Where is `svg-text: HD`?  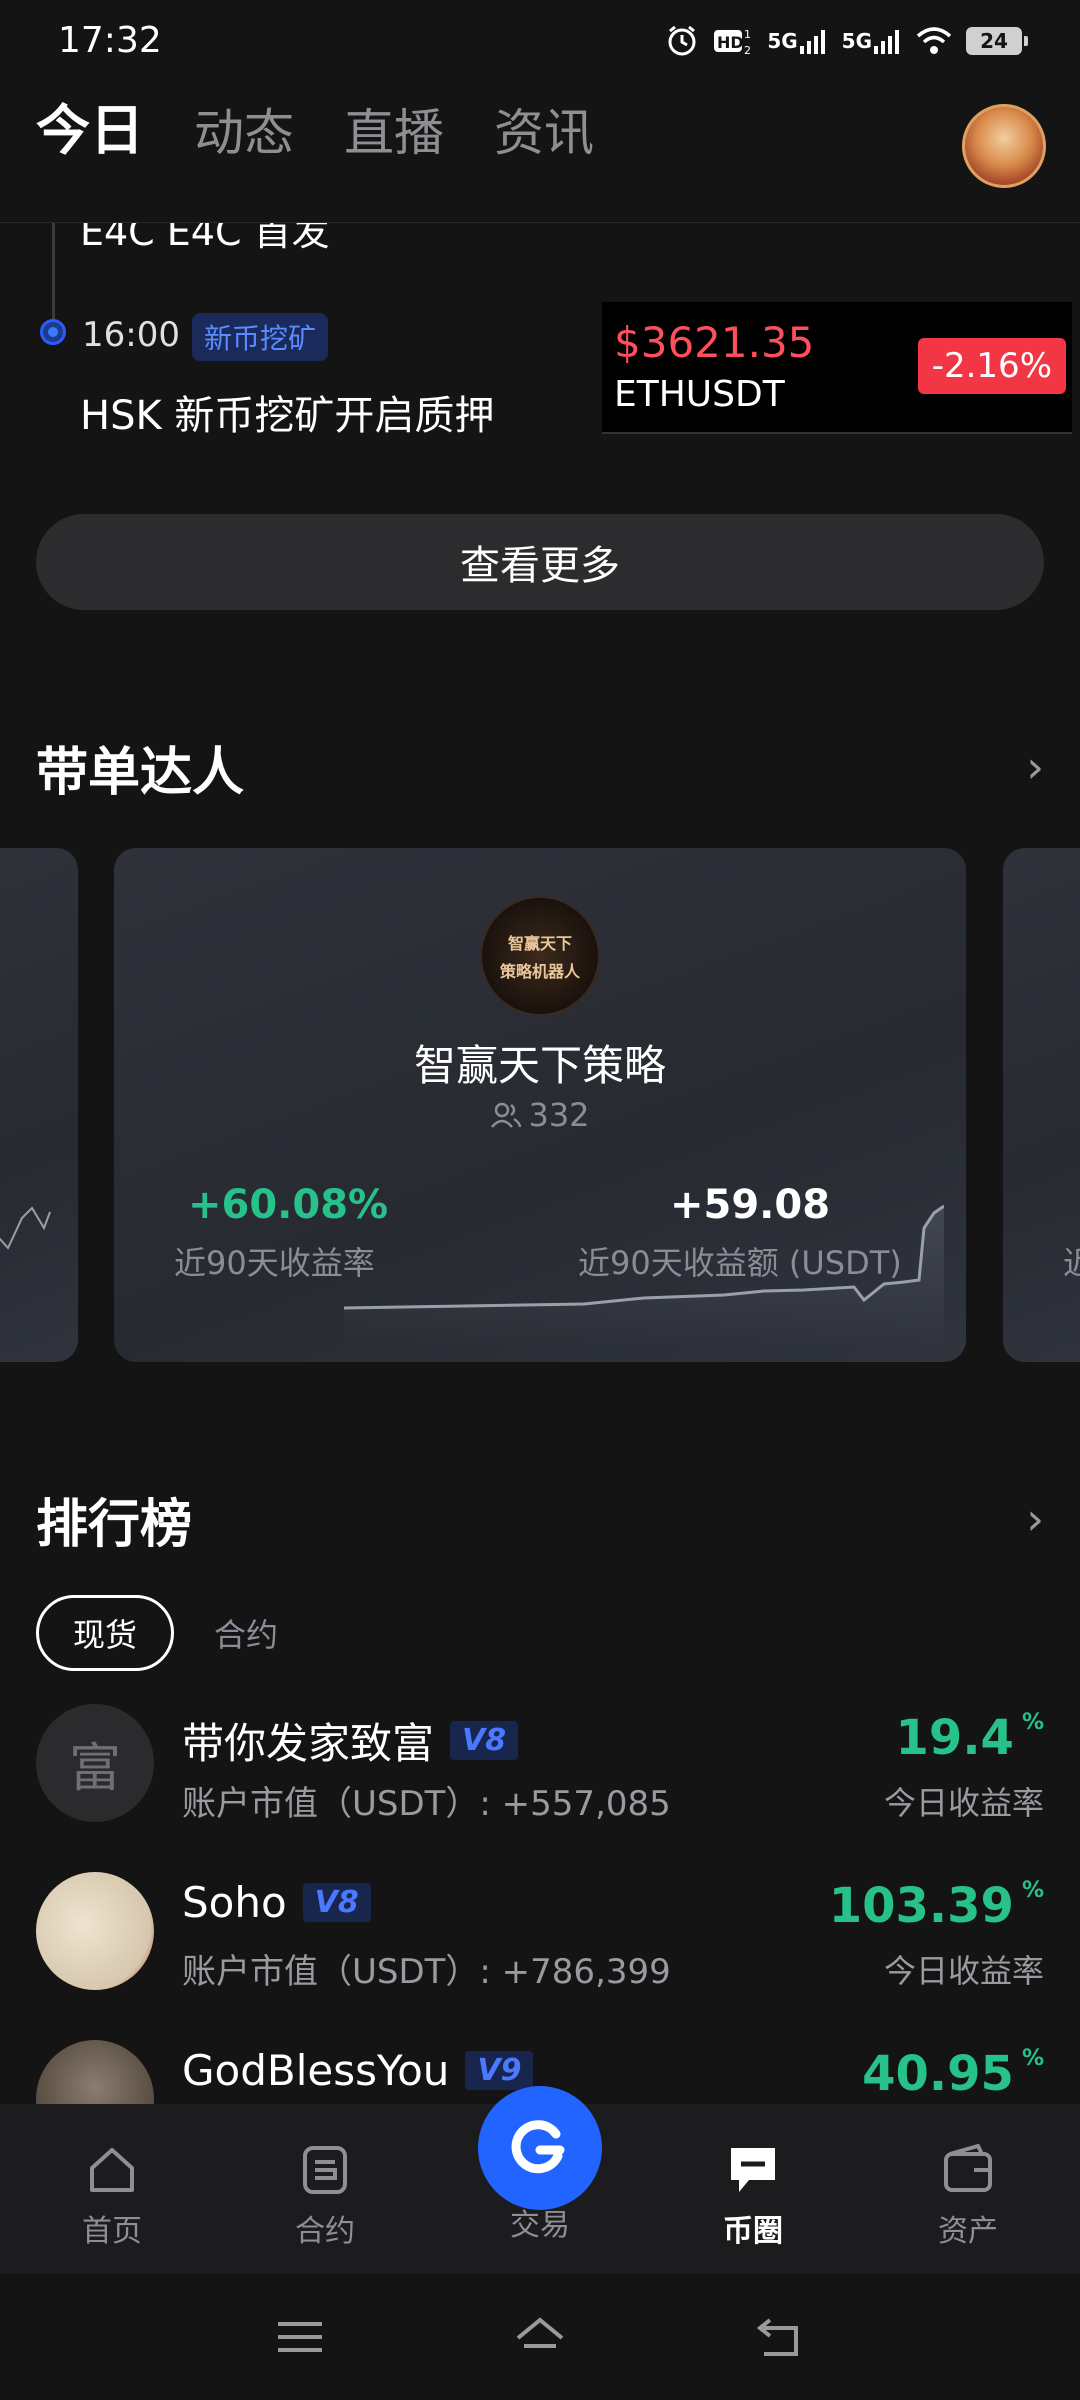 svg-text: HD is located at coordinates (730, 42).